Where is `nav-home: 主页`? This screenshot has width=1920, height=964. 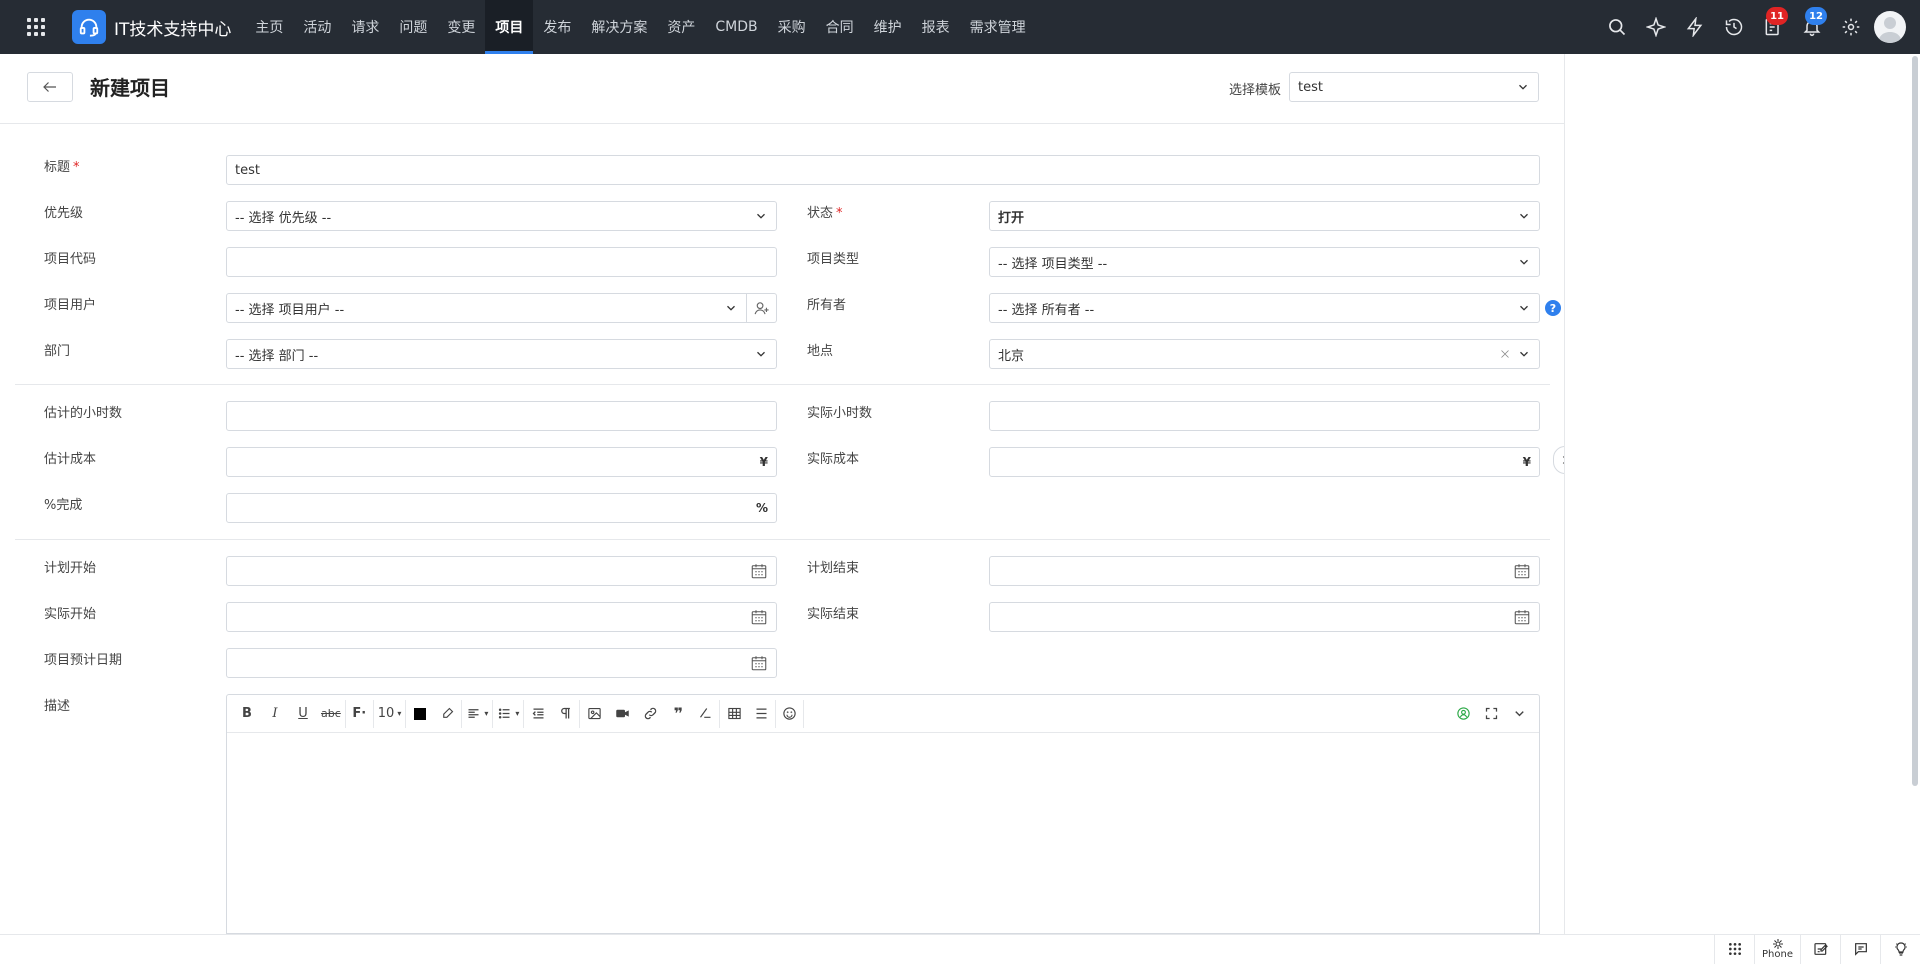
nav-home: 主页 is located at coordinates (269, 27).